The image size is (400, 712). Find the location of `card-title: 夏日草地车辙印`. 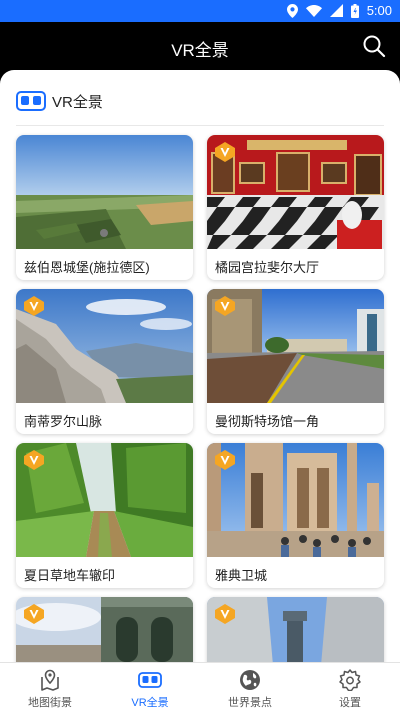

card-title: 夏日草地车辙印 is located at coordinates (70, 575).